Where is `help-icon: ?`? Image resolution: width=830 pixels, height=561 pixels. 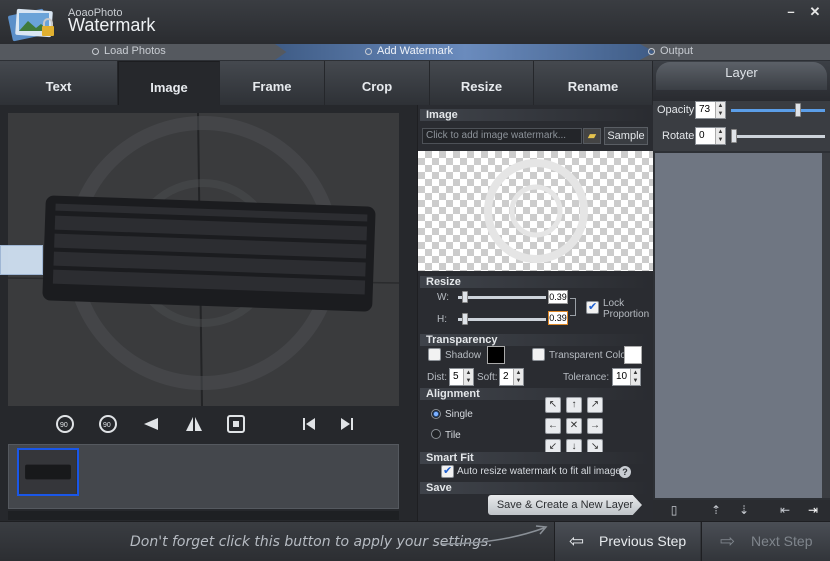 help-icon: ? is located at coordinates (625, 472).